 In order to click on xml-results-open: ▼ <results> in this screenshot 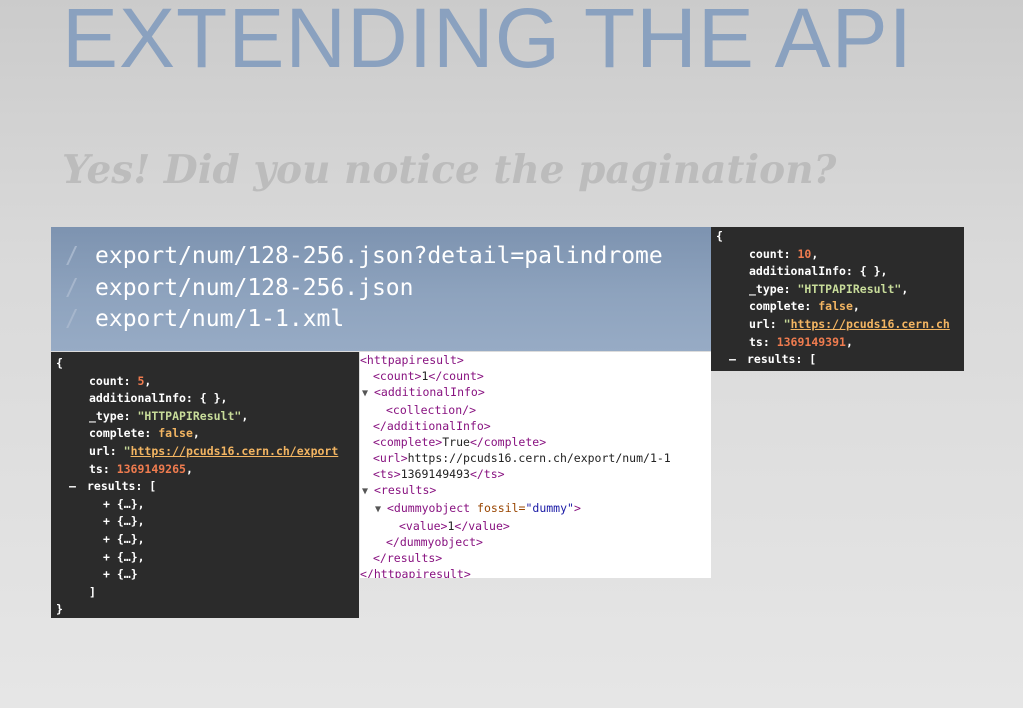, I will do `click(535, 491)`.